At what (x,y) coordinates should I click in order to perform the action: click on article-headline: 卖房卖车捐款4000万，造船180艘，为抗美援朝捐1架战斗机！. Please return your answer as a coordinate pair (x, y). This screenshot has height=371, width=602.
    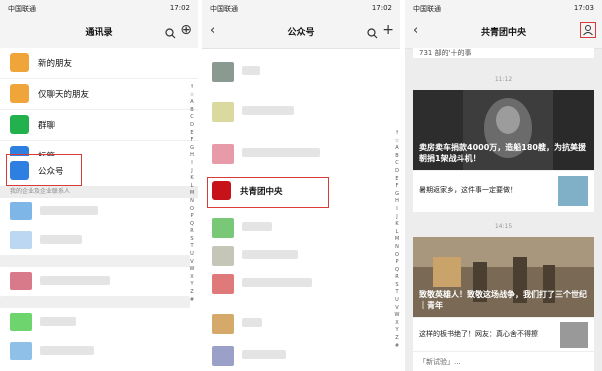
    Looking at the image, I should click on (502, 153).